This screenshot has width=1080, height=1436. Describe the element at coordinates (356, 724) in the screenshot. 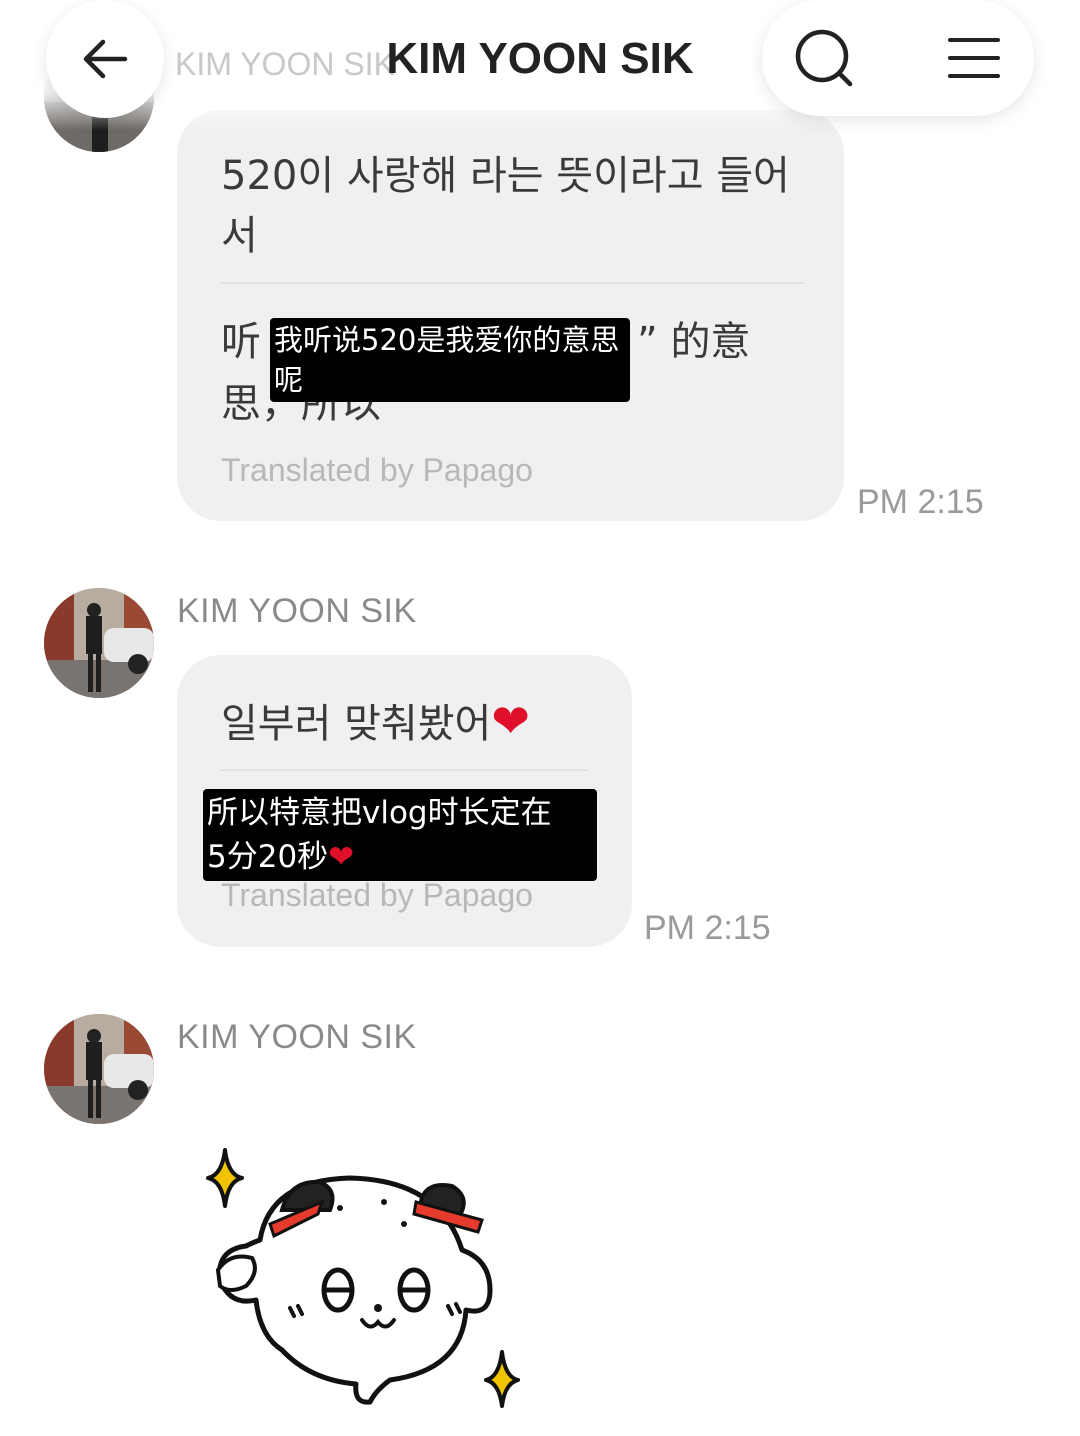

I see `original-text-content: 일부러 맞춰봤어` at that location.